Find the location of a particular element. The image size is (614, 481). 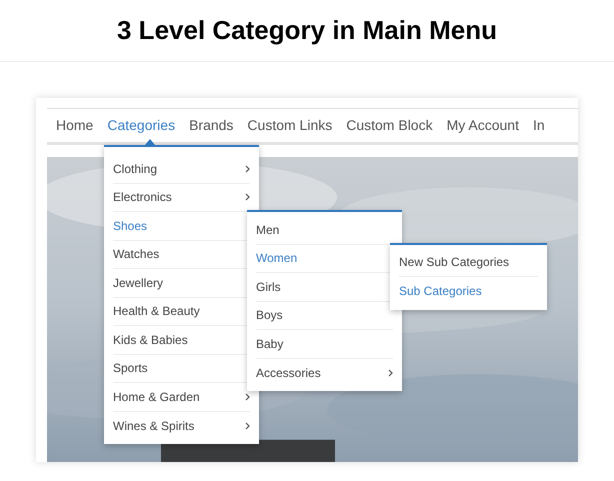

nav-link: Categories is located at coordinates (141, 125).